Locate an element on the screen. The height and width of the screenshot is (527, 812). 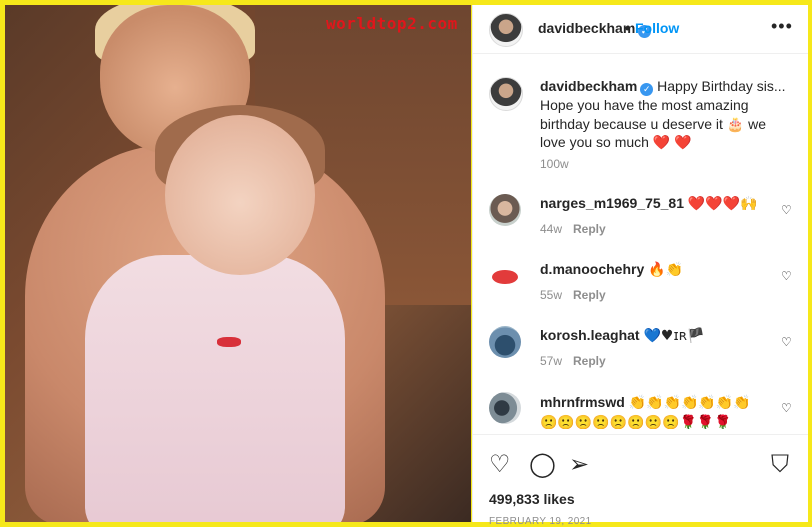
photo-girl-head is located at coordinates (240, 195).